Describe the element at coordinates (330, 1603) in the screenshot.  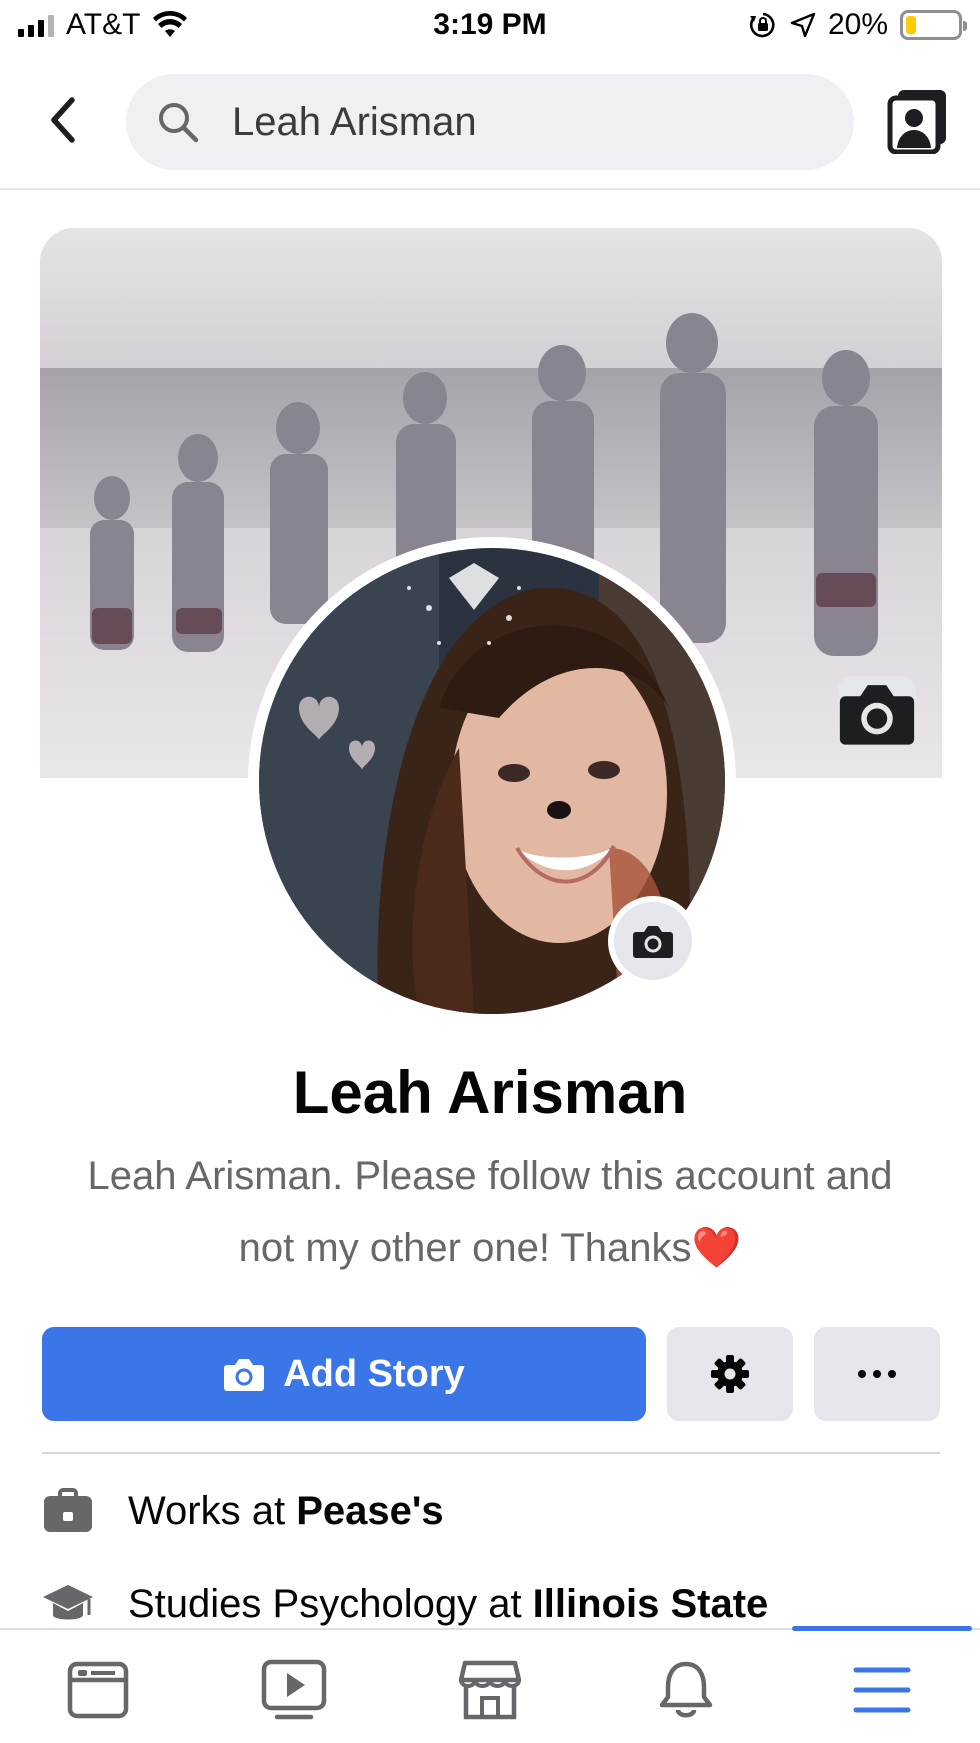
I see `study-prefix: Studies Psychology at` at that location.